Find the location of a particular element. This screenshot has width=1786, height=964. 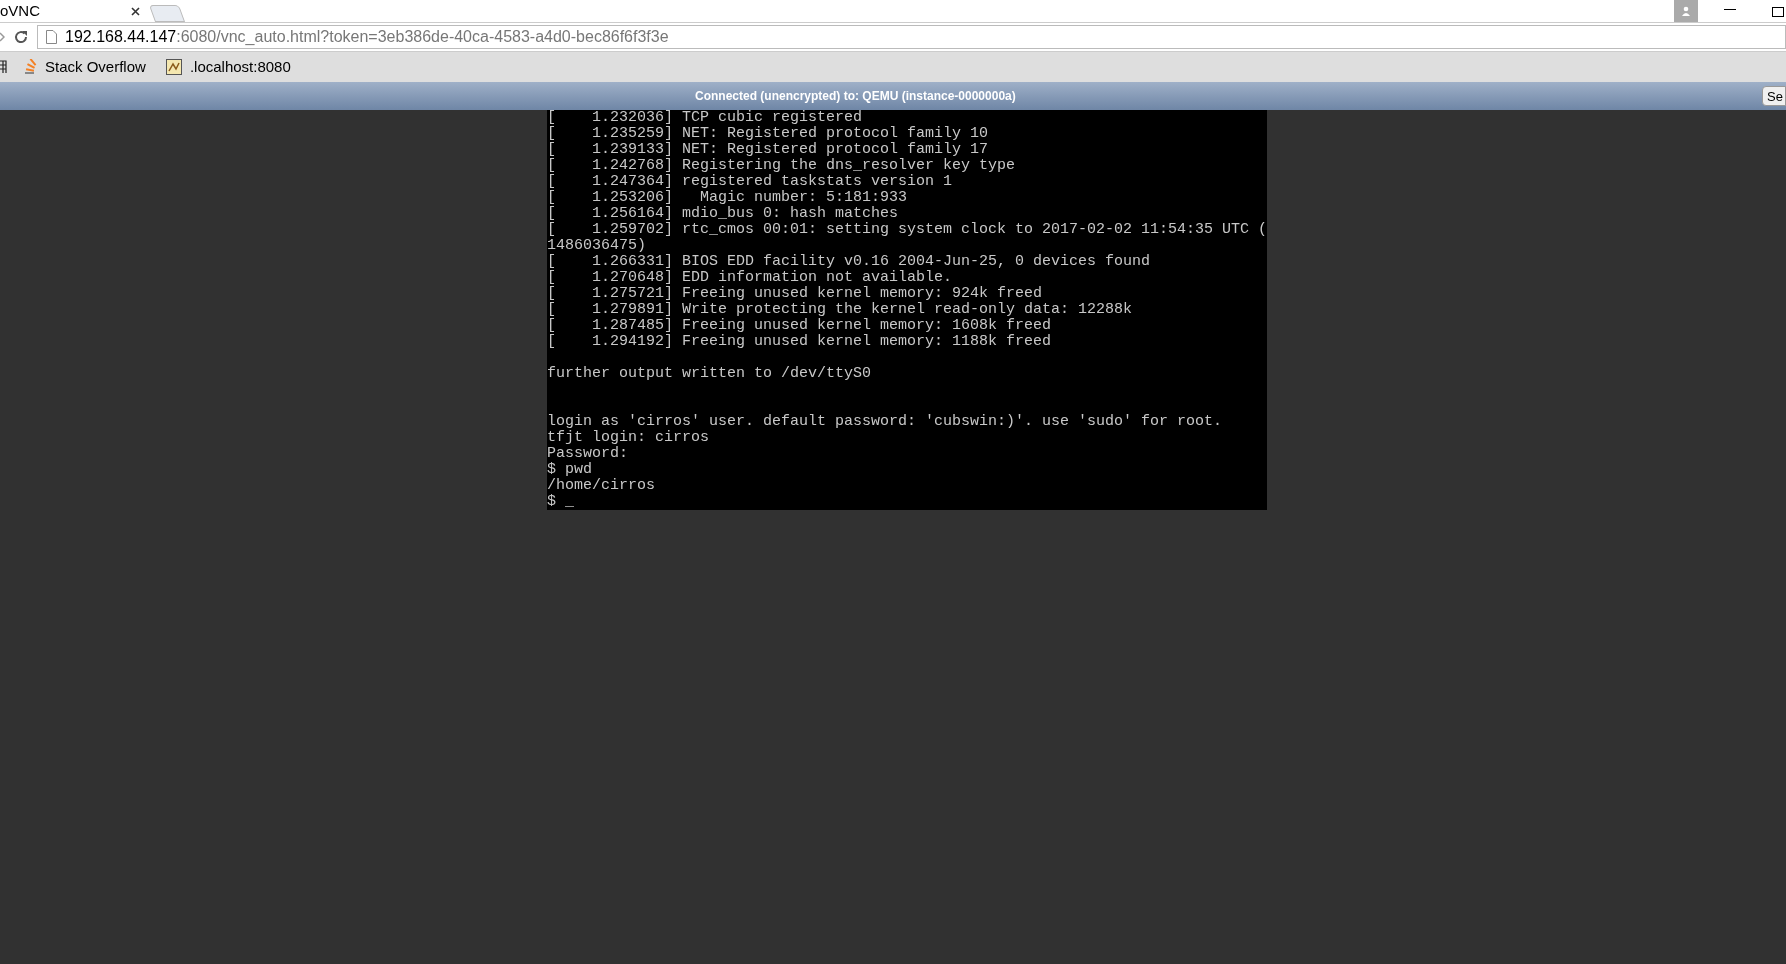

console-line: [ 1.266331] BIOS EDD facility v0.16 2004-Jun-25, 0 devices found is located at coordinates (849, 262).